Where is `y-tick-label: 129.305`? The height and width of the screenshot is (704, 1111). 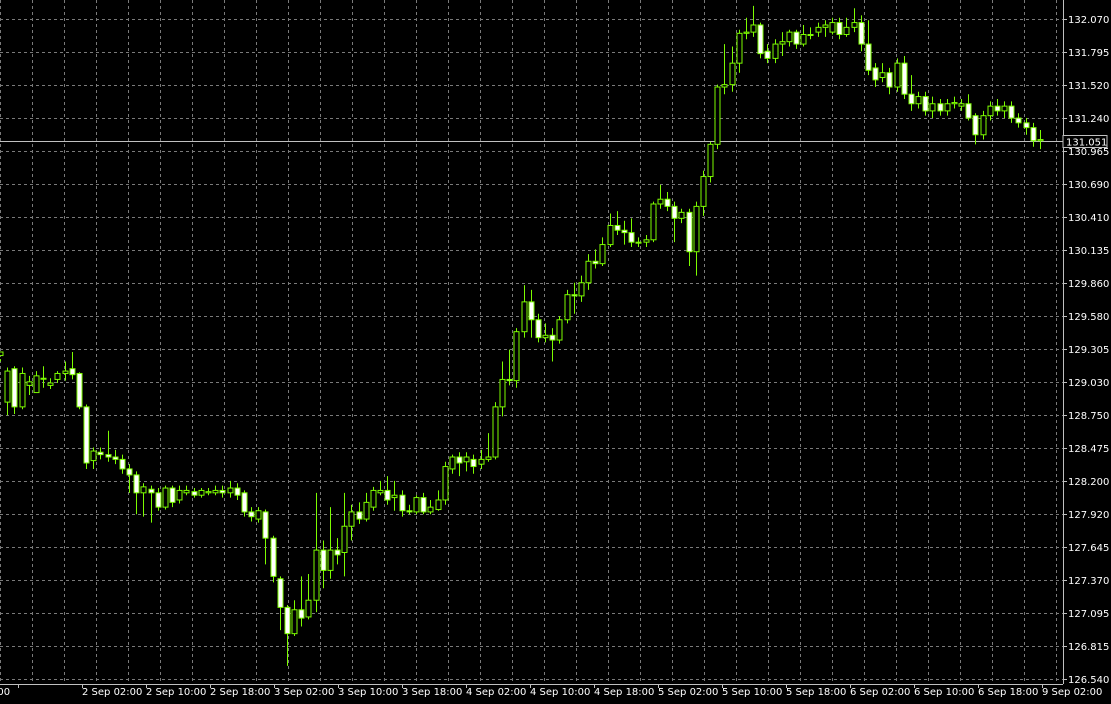 y-tick-label: 129.305 is located at coordinates (1088, 350).